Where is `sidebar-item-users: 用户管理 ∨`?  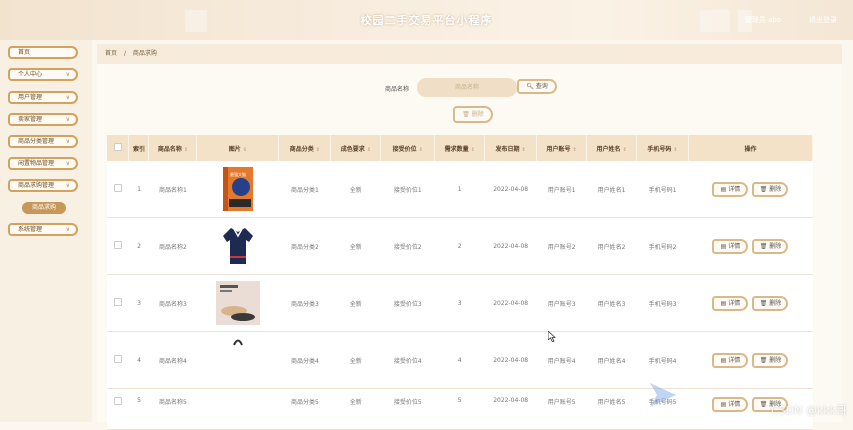 sidebar-item-users: 用户管理 ∨ is located at coordinates (43, 97).